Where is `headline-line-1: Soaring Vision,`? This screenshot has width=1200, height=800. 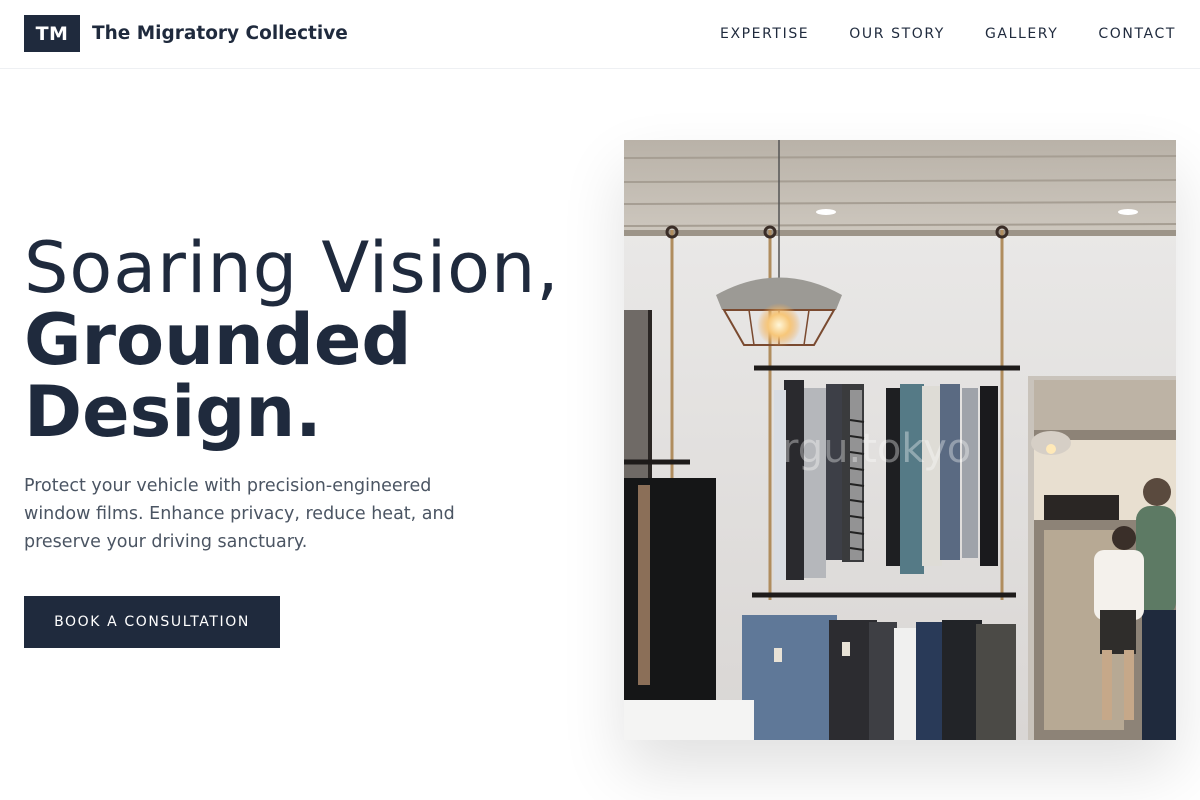
headline-line-1: Soaring Vision, is located at coordinates (292, 268).